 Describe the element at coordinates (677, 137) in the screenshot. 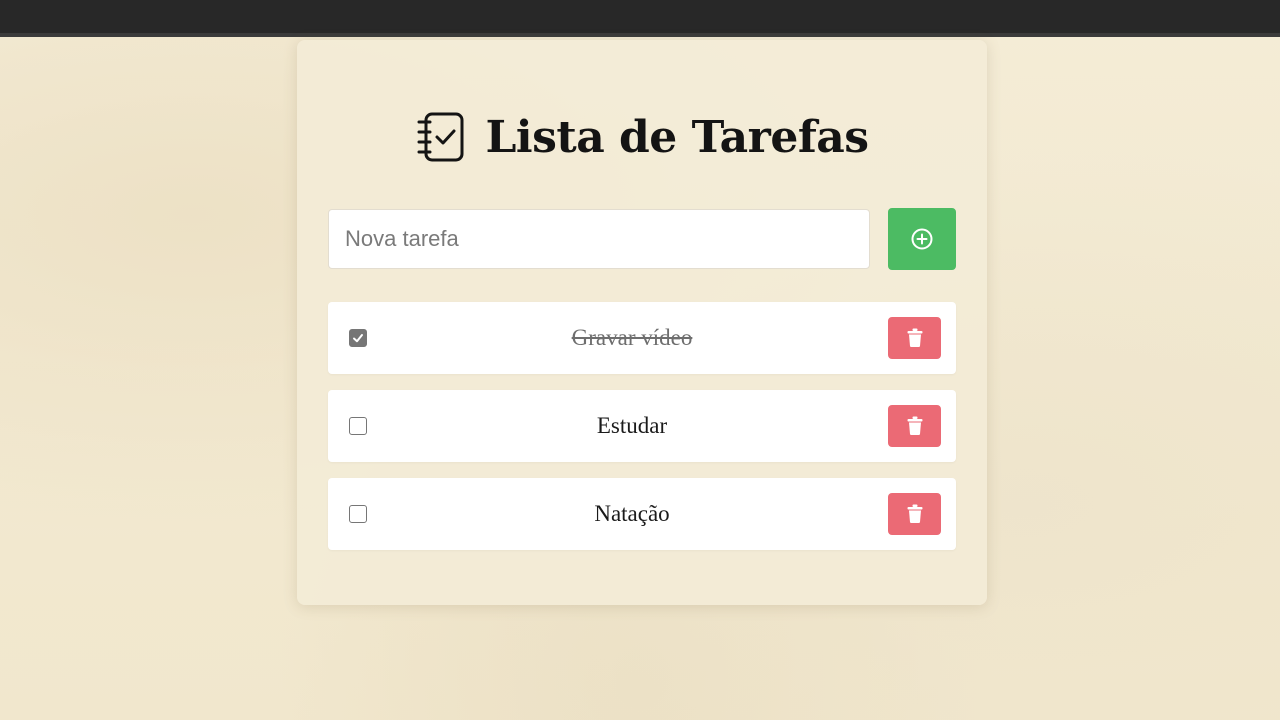

I see `page-title: Lista de Tarefas` at that location.